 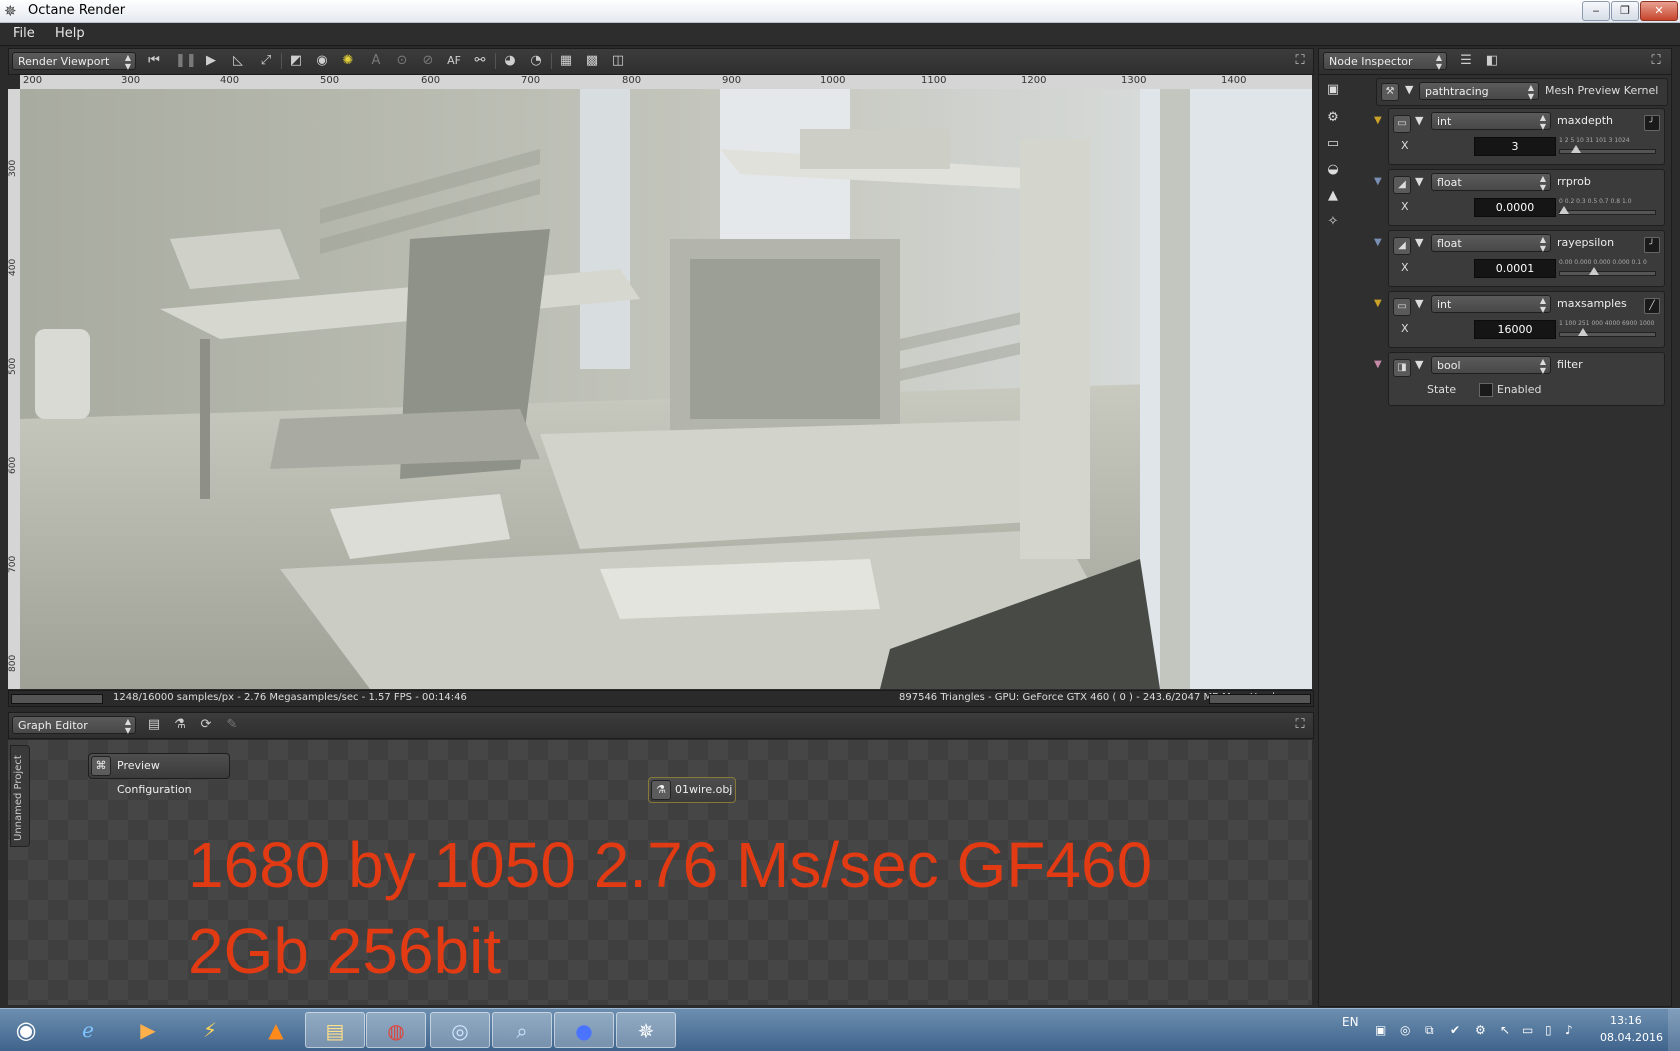 I want to click on value-input: 0.0001, so click(x=1515, y=268).